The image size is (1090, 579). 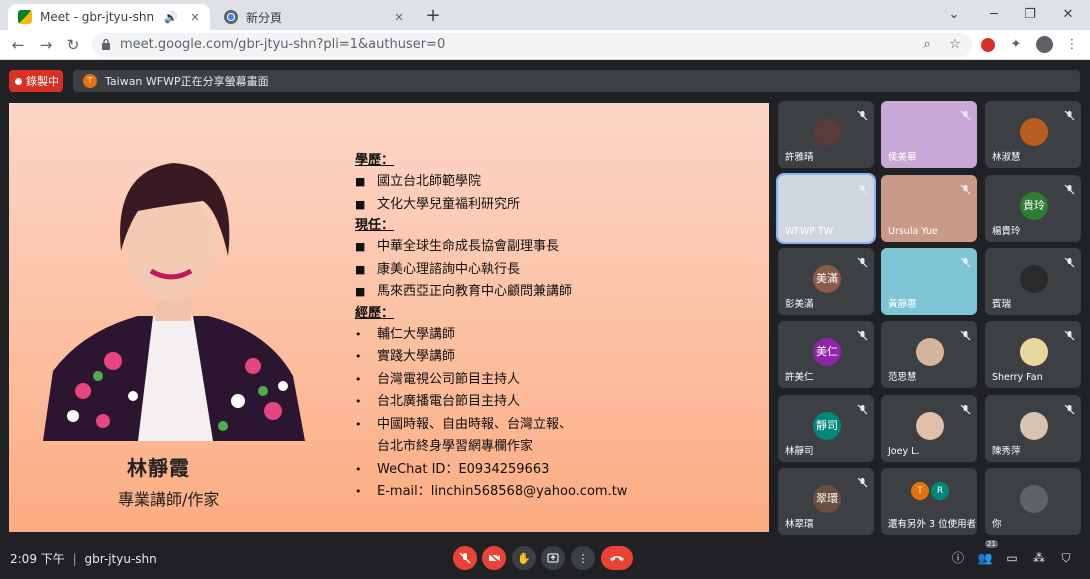 I want to click on list-item: • 台灣電視公司節目主持人, so click(x=438, y=379).